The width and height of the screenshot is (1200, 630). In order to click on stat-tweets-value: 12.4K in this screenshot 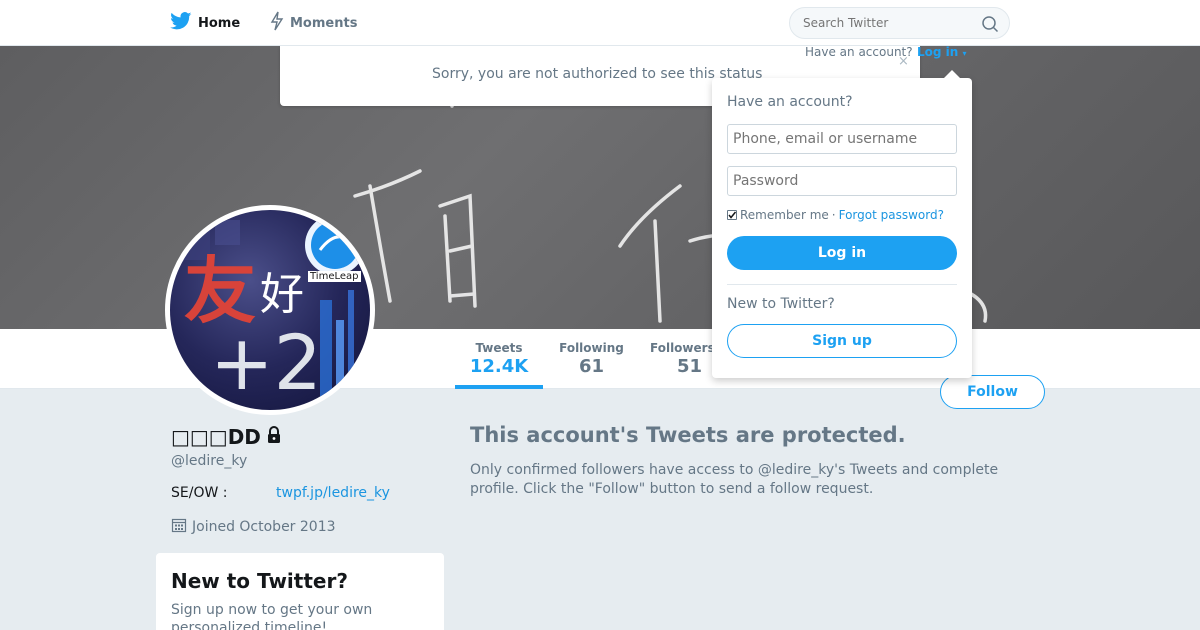, I will do `click(499, 366)`.